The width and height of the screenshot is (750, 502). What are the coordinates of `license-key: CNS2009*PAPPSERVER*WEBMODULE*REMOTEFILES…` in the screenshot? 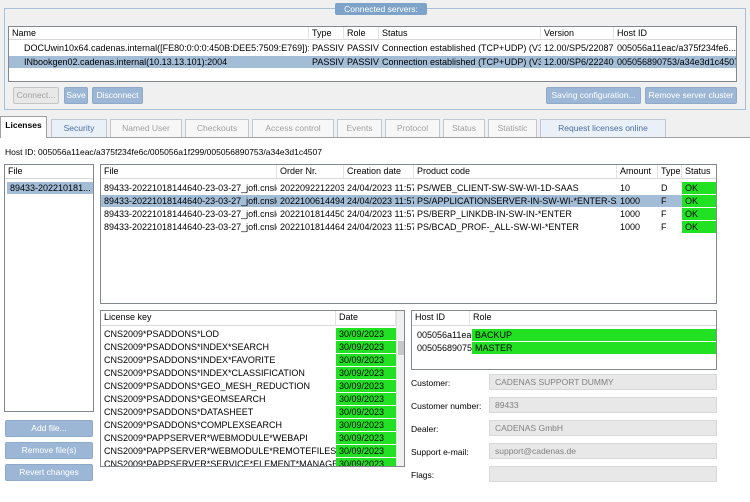 It's located at (220, 451).